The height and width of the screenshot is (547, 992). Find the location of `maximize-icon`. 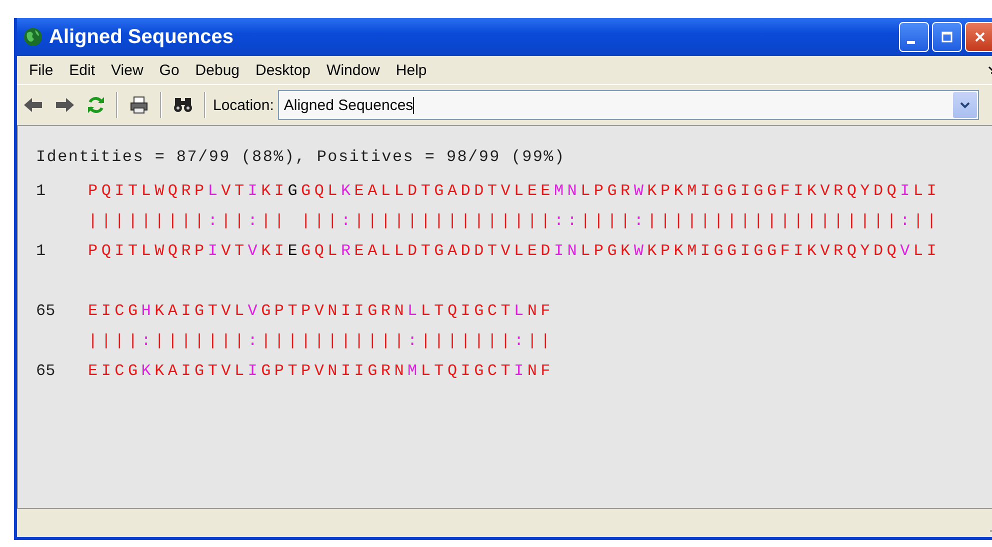

maximize-icon is located at coordinates (947, 37).